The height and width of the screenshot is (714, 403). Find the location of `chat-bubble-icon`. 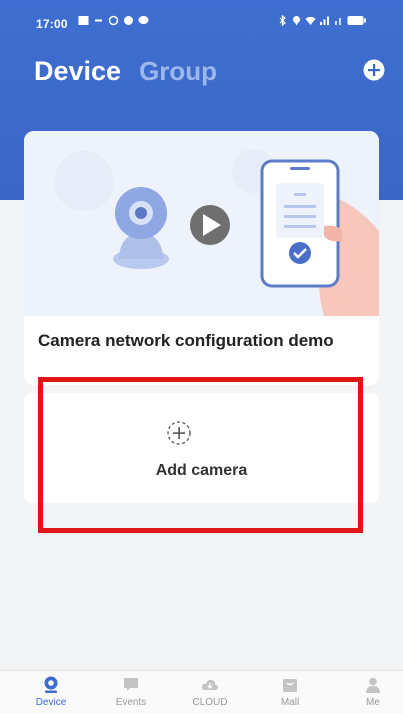

chat-bubble-icon is located at coordinates (143, 20).